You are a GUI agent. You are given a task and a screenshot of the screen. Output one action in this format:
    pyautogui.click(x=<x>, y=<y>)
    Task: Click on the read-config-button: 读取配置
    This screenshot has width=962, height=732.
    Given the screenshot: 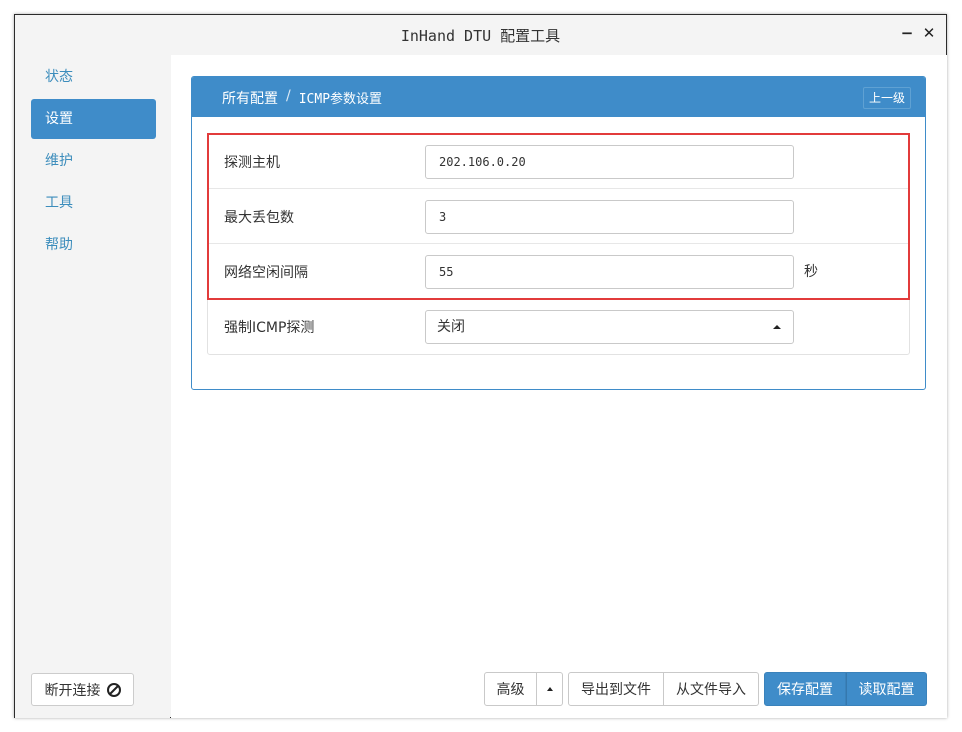 What is the action you would take?
    pyautogui.click(x=886, y=689)
    